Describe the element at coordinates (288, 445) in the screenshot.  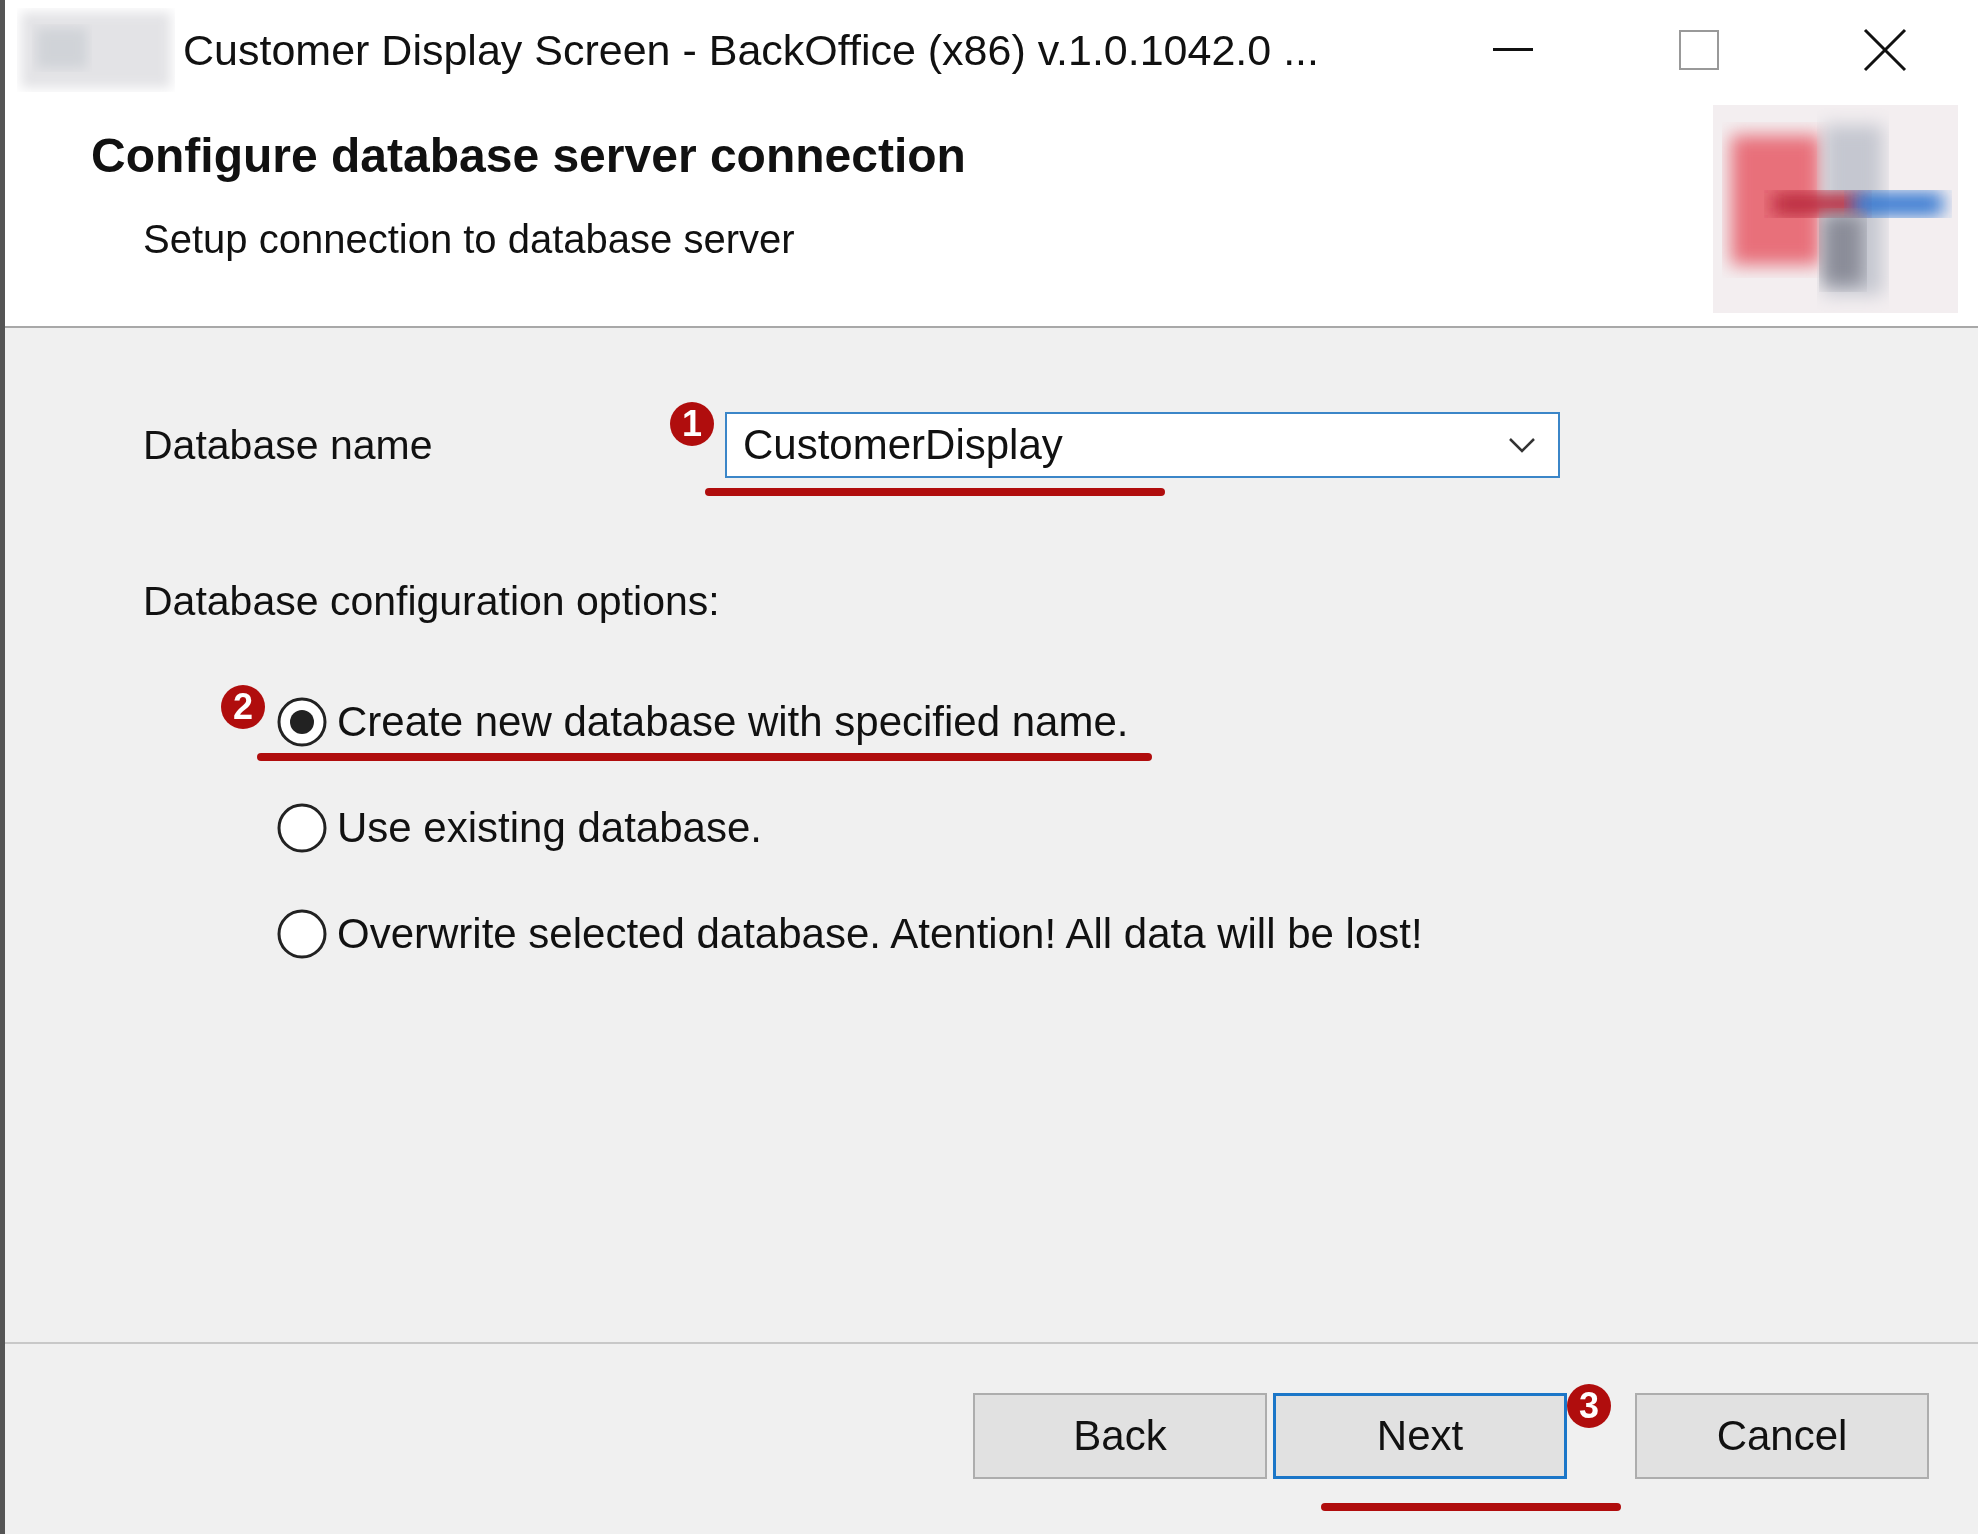
I see `field-label: Database name` at that location.